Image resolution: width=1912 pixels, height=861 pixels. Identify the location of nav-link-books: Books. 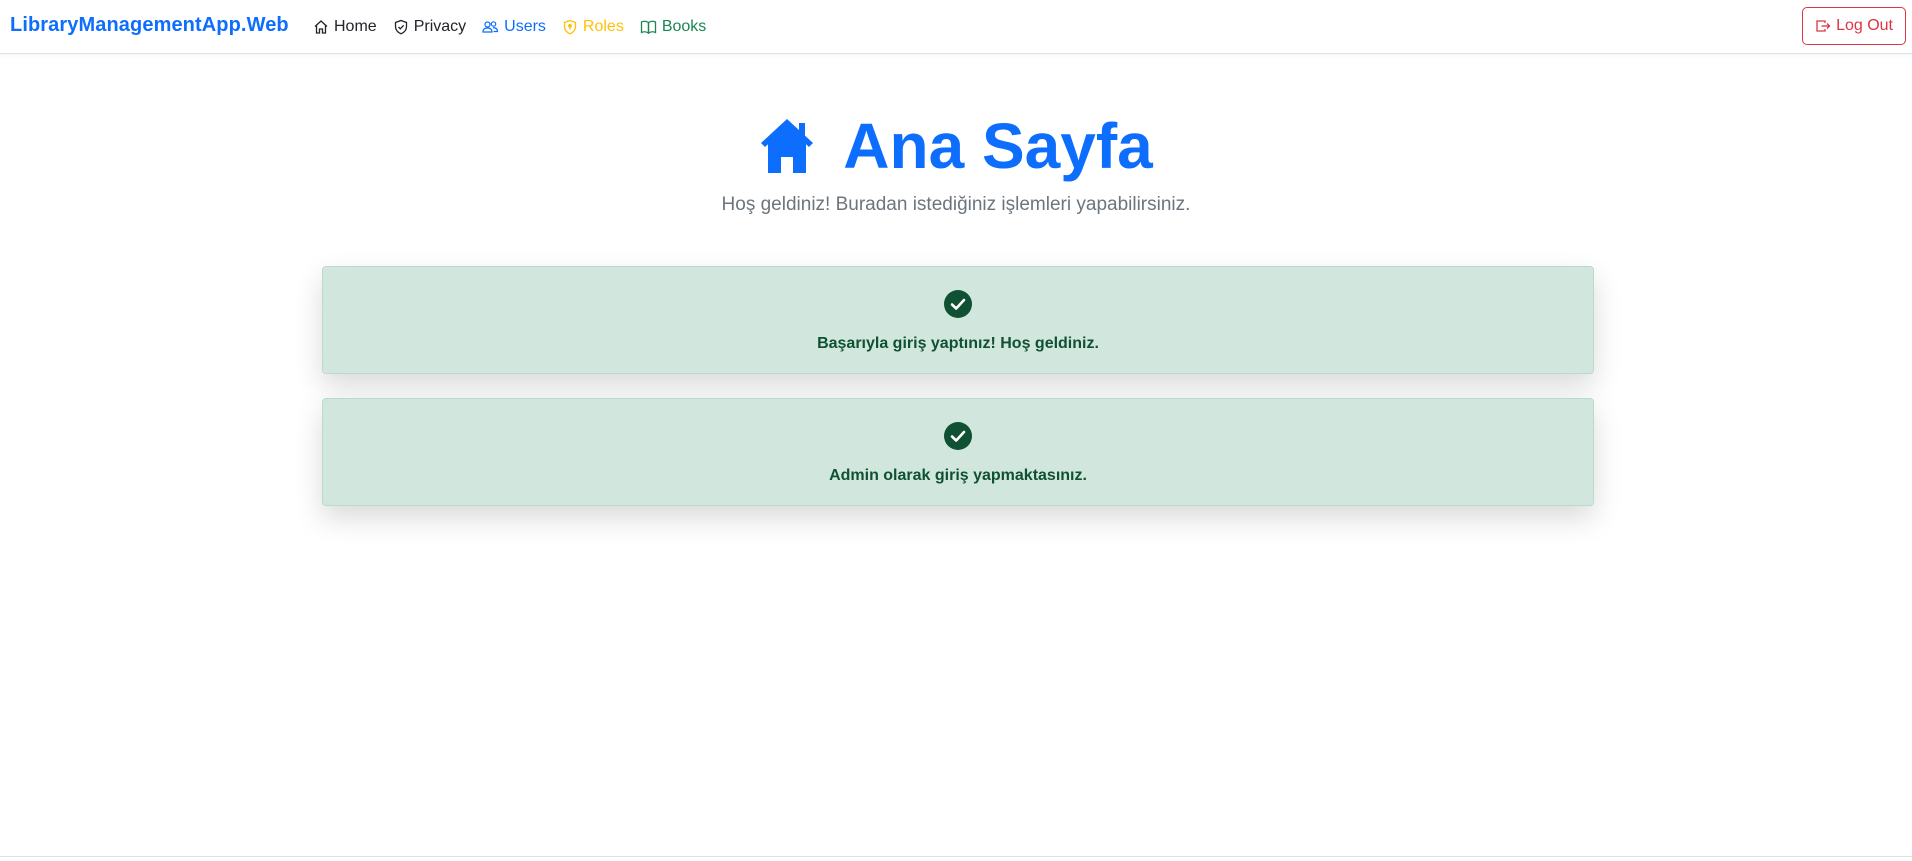
(673, 27).